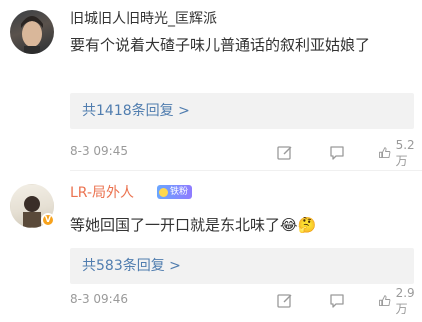 The height and width of the screenshot is (322, 422). I want to click on like-button: 2.9万, so click(398, 301).